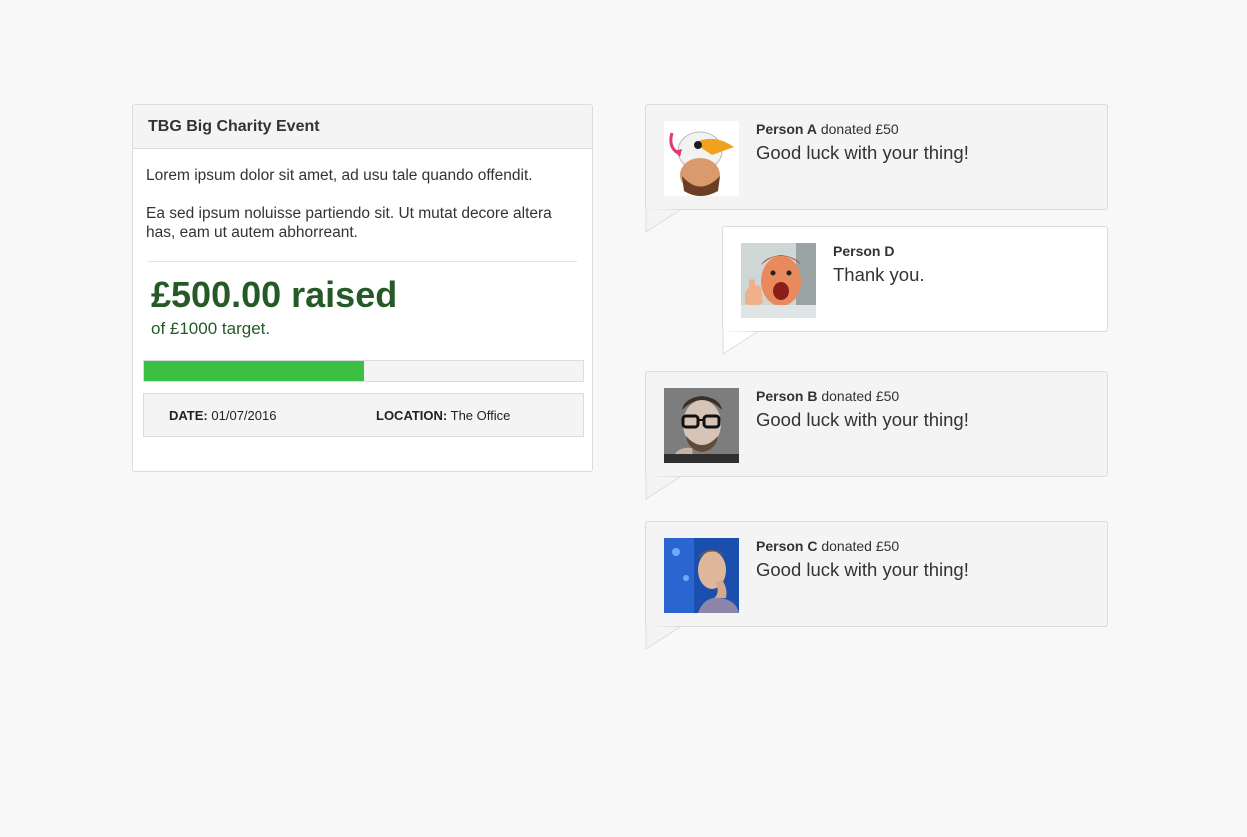 Image resolution: width=1247 pixels, height=837 pixels. What do you see at coordinates (786, 129) in the screenshot?
I see `donor-name: Person A` at bounding box center [786, 129].